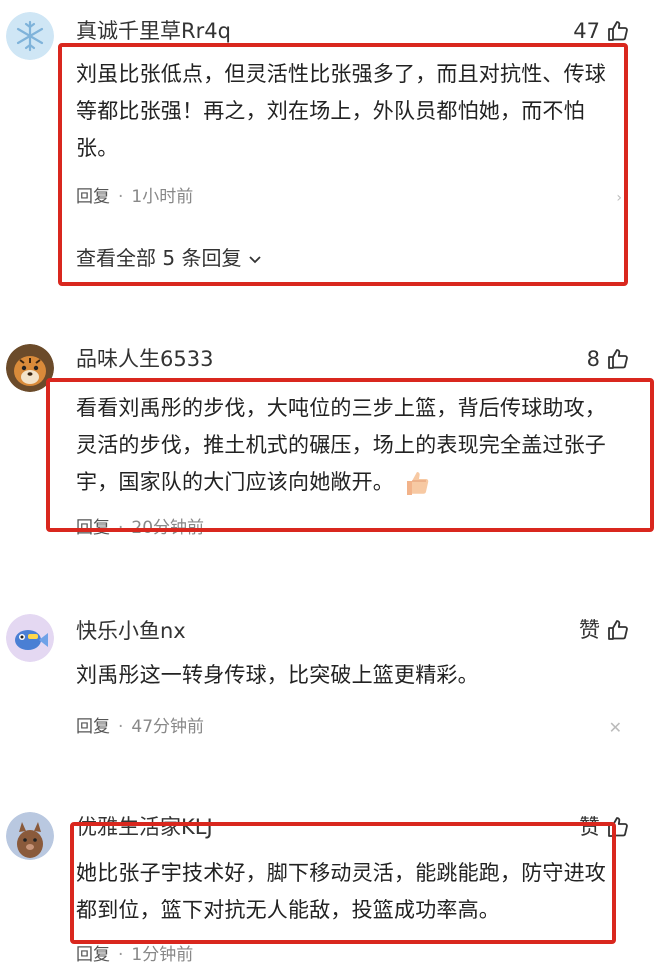 The image size is (660, 966). Describe the element at coordinates (131, 631) in the screenshot. I see `username: 快乐小鱼nx` at that location.